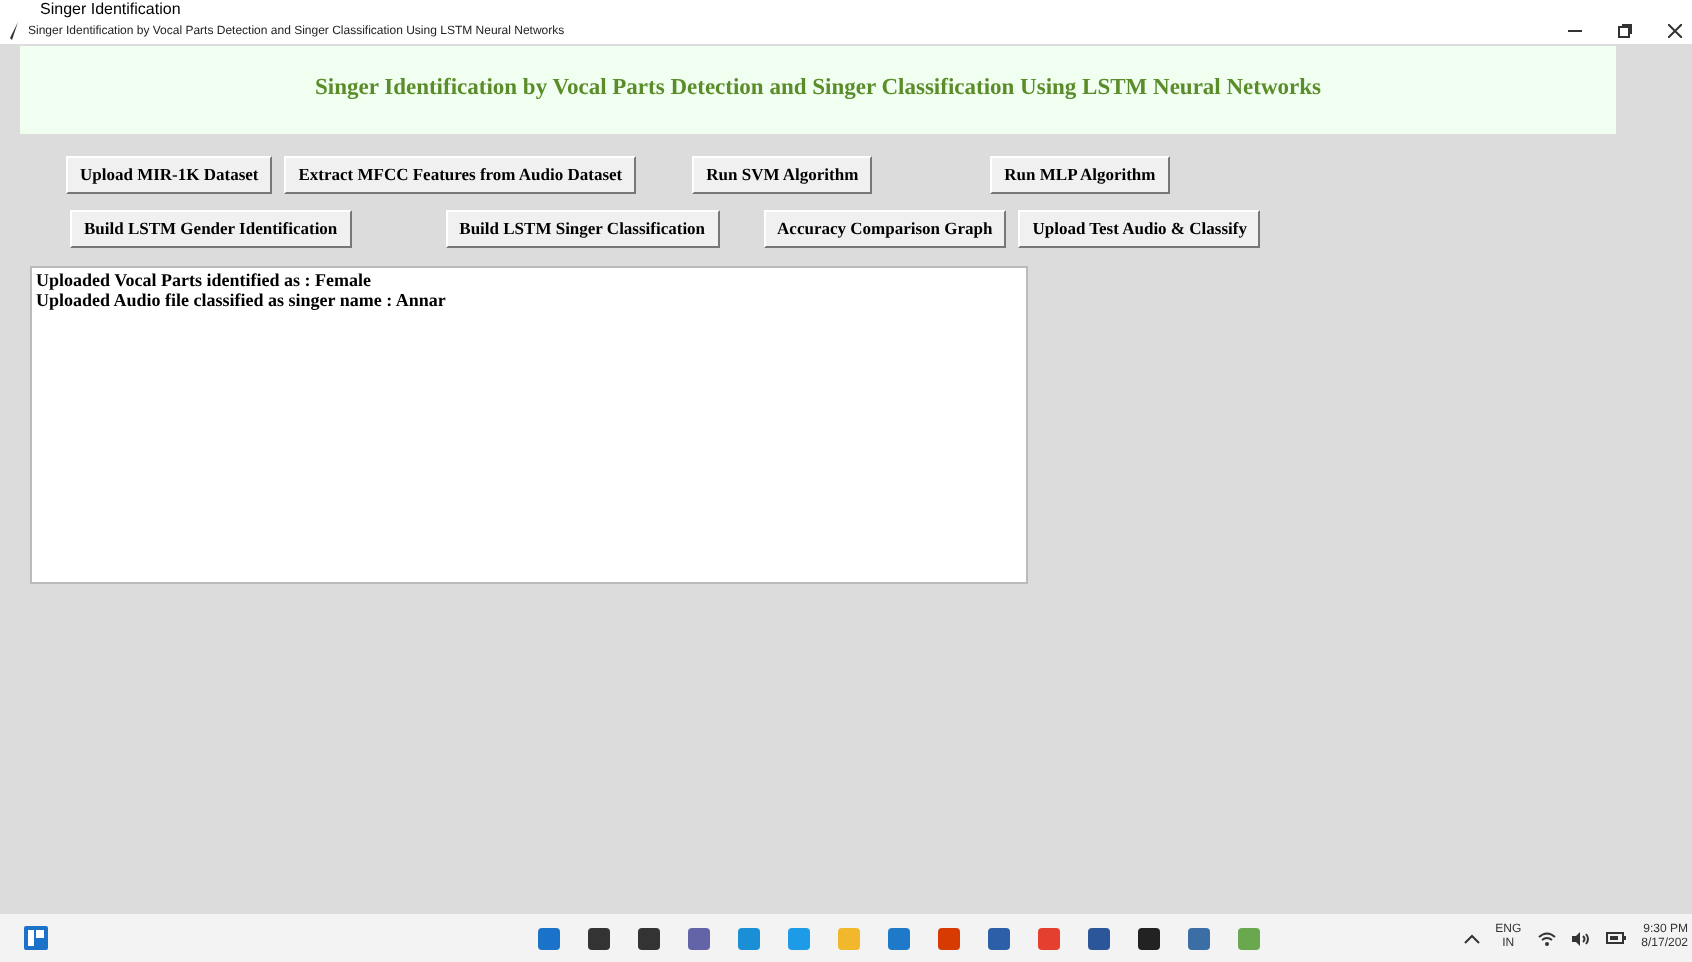 The width and height of the screenshot is (1692, 962). Describe the element at coordinates (1080, 175) in the screenshot. I see `action-button: Run MLP Algorithm` at that location.